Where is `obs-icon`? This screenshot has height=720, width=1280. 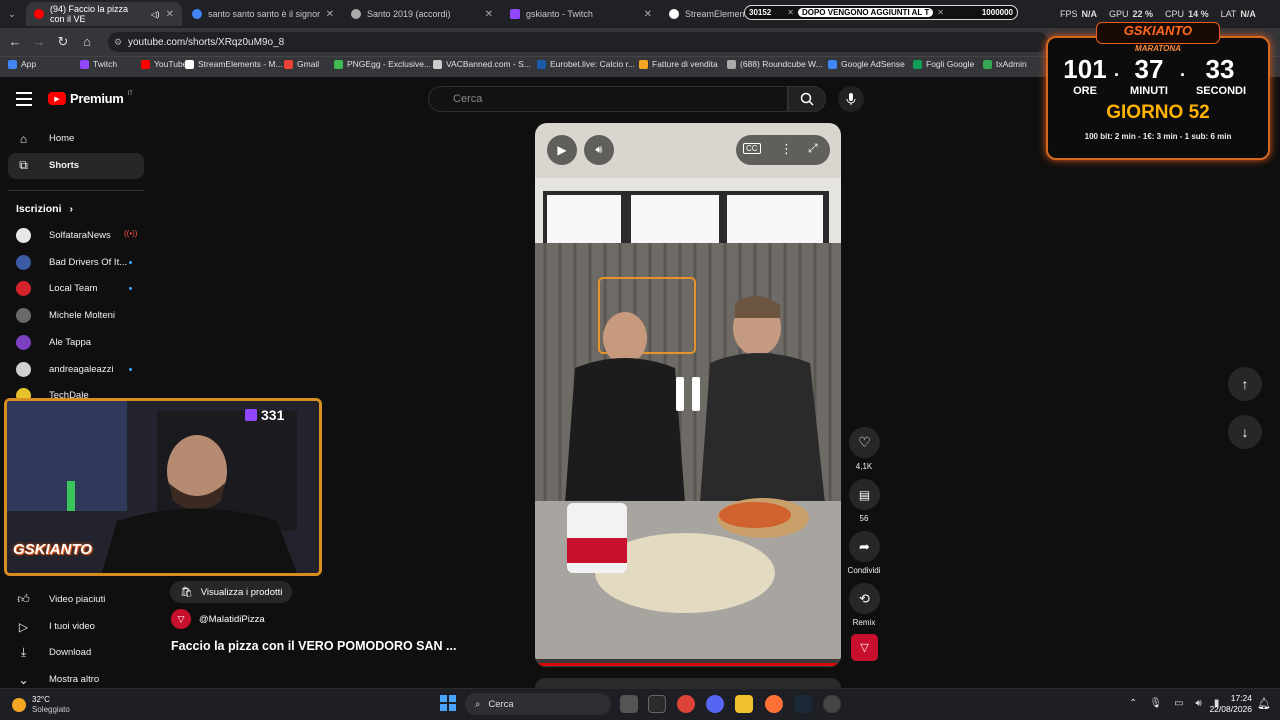
obs-icon is located at coordinates (832, 704).